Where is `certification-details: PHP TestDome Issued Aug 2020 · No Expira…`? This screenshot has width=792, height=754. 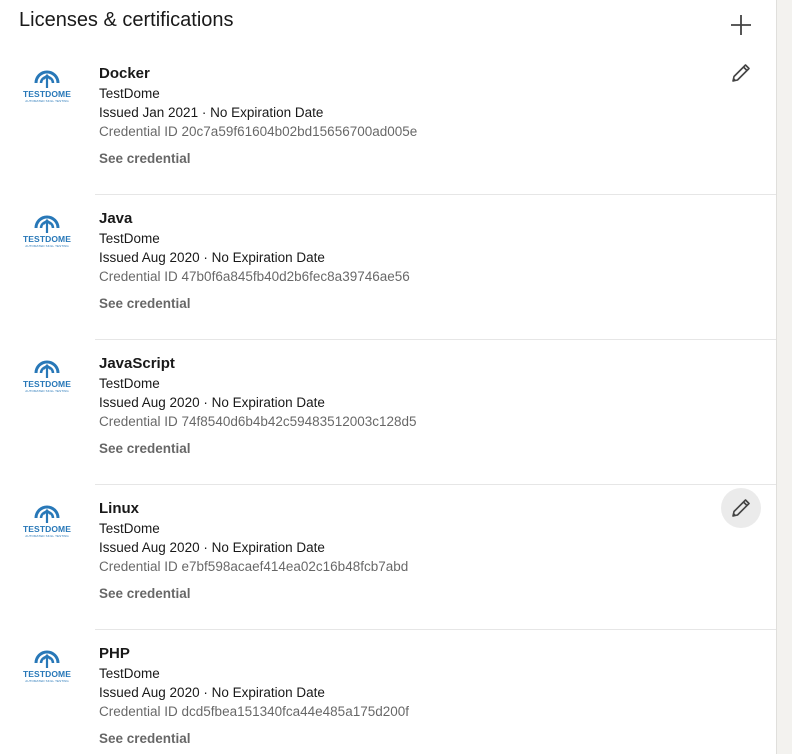 certification-details: PHP TestDome Issued Aug 2020 · No Expira… is located at coordinates (254, 696).